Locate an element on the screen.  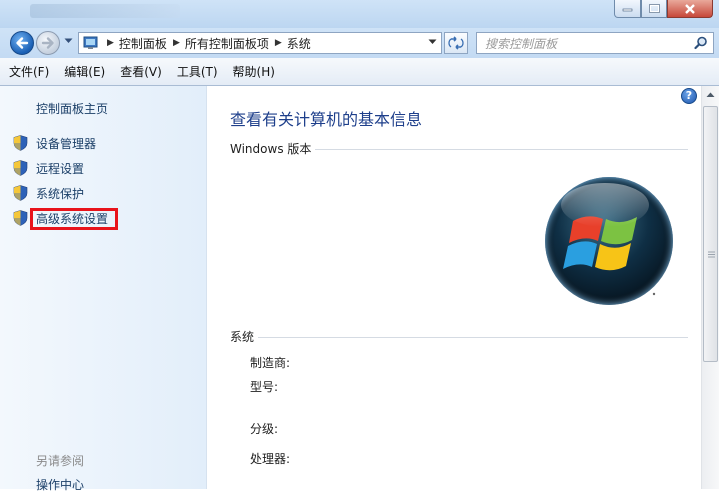
sidebar-item-label: 设备管理器 is located at coordinates (66, 143).